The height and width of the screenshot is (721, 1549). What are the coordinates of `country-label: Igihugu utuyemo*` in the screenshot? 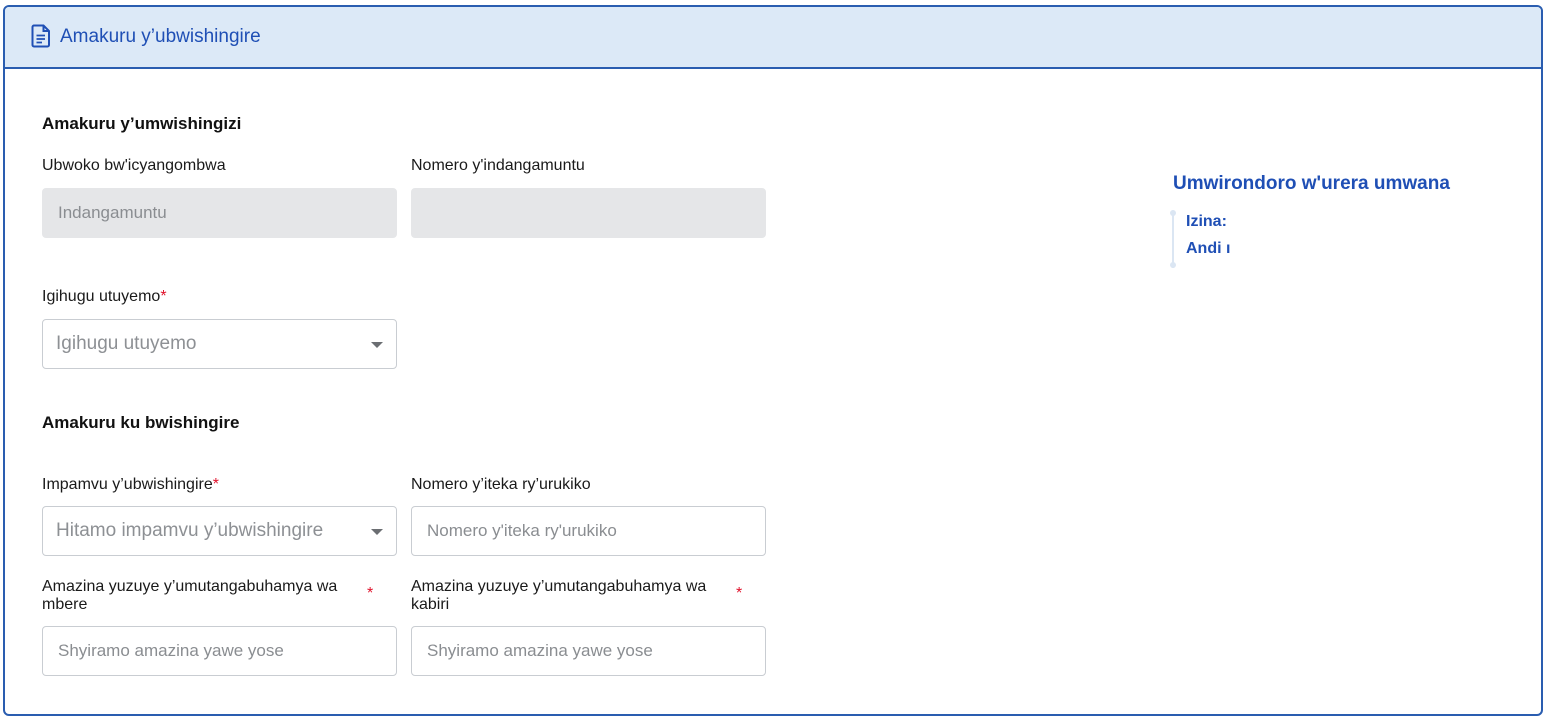 It's located at (104, 297).